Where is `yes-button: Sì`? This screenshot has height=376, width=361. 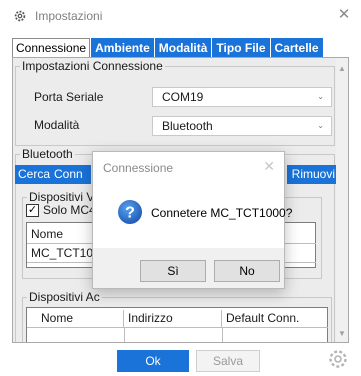 yes-button: Sì is located at coordinates (173, 271).